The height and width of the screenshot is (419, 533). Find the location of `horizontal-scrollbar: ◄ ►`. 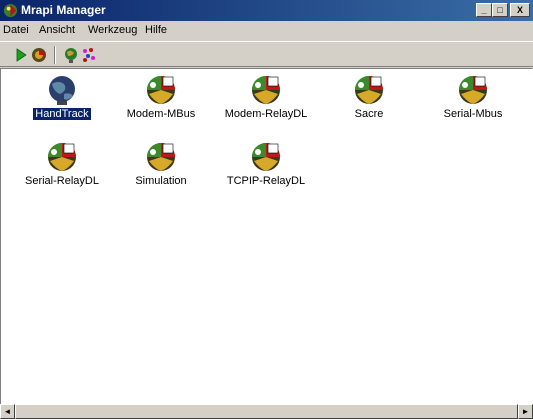

horizontal-scrollbar: ◄ ► is located at coordinates (266, 411).